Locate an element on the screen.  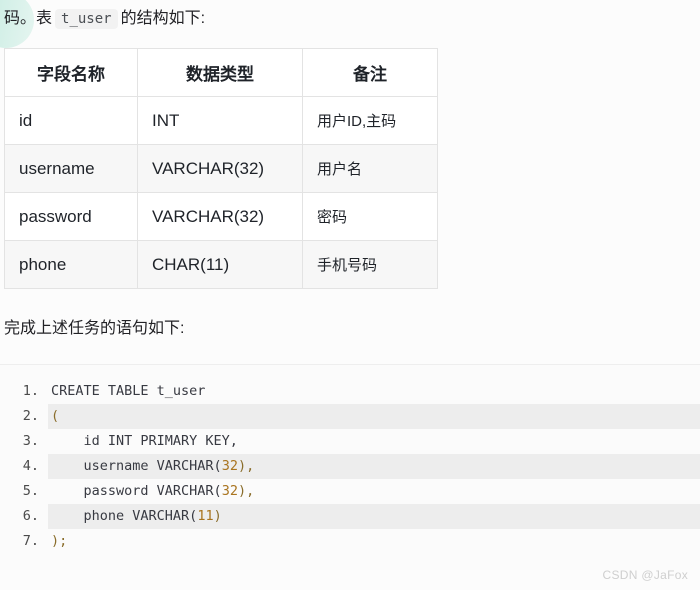
code-line: 7. ); is located at coordinates (350, 541).